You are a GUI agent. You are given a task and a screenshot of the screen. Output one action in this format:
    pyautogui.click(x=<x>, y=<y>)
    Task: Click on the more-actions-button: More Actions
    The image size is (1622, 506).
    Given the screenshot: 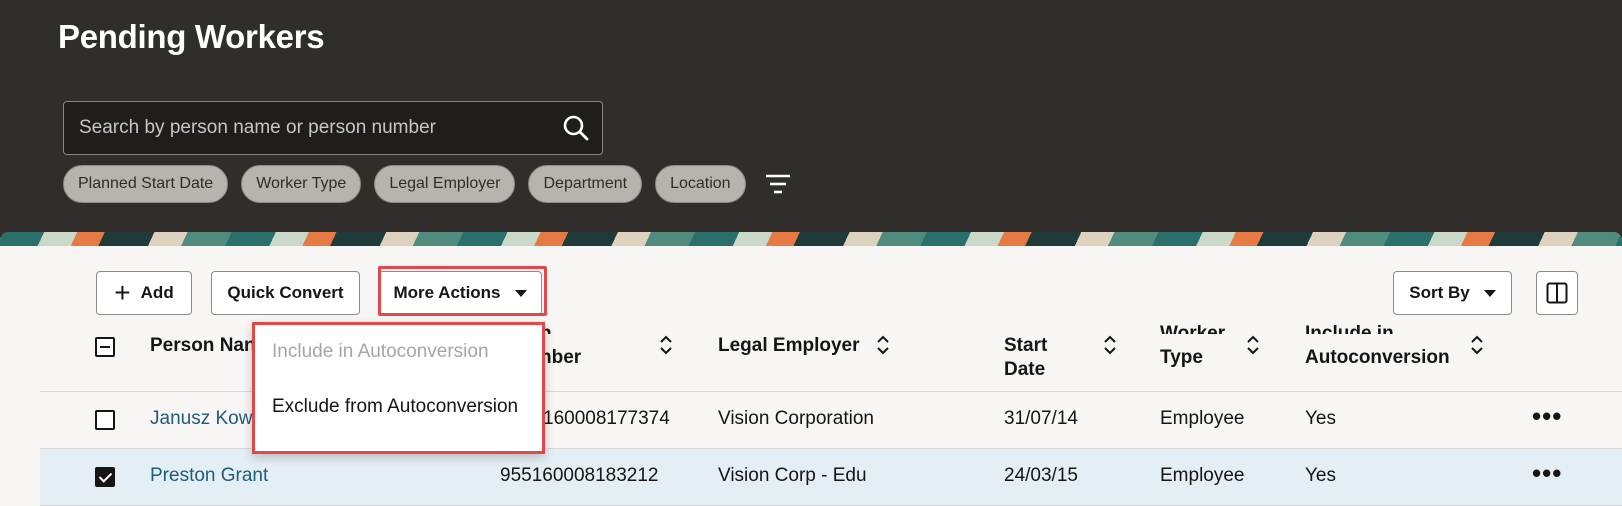 What is the action you would take?
    pyautogui.click(x=460, y=293)
    